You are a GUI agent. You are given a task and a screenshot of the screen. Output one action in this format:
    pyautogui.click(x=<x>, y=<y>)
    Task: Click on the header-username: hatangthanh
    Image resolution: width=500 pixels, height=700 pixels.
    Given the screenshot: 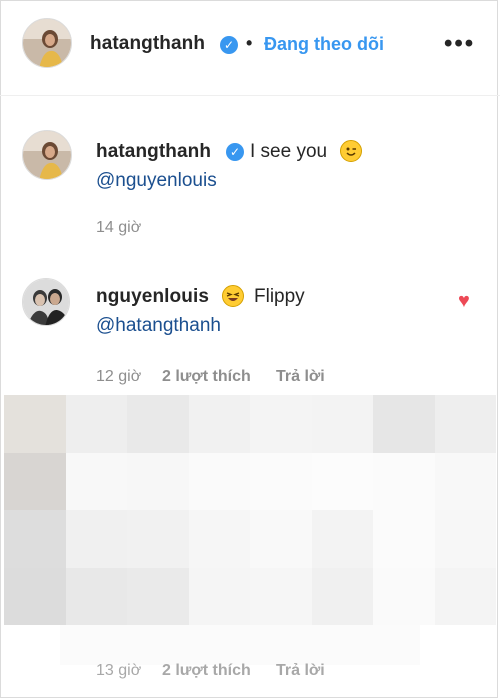 What is the action you would take?
    pyautogui.click(x=147, y=44)
    